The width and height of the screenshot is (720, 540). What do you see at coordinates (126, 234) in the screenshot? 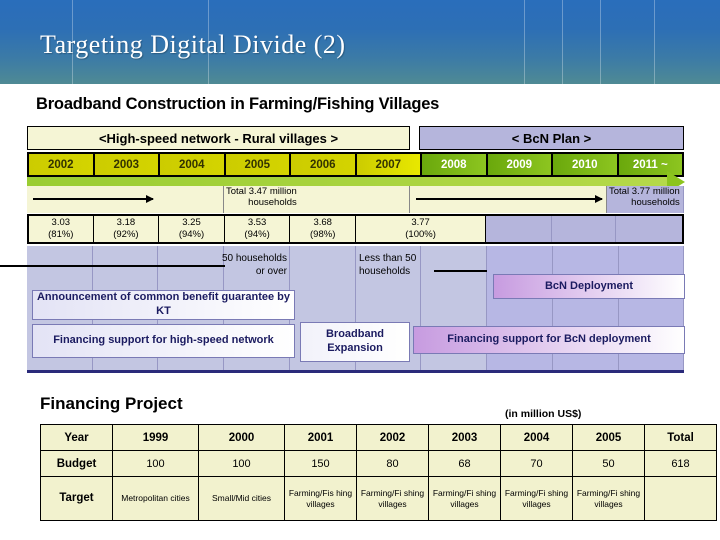
I see `household-percent: (92%)` at bounding box center [126, 234].